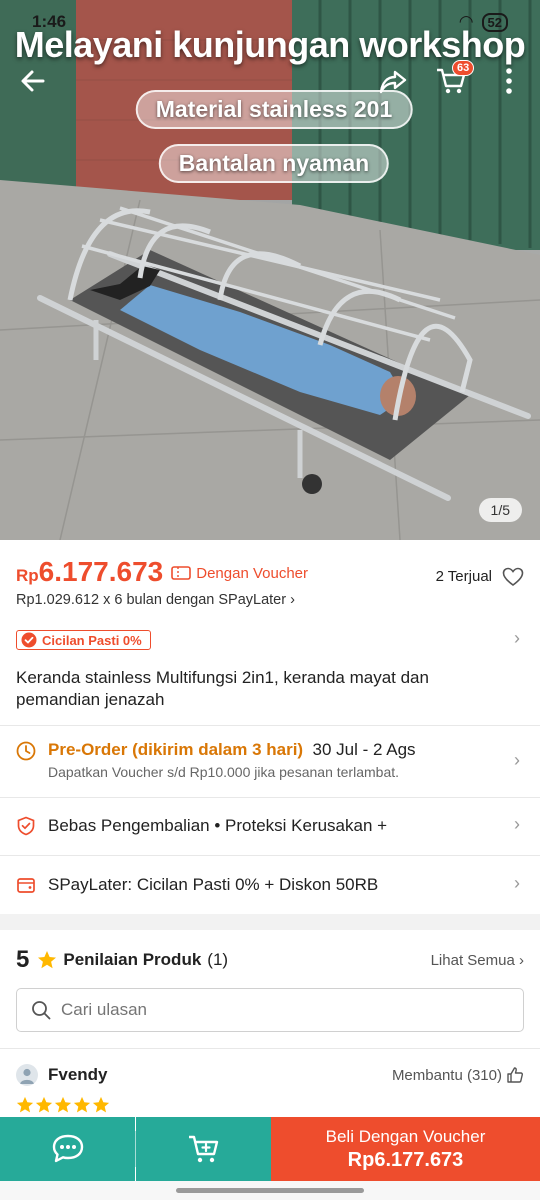 This screenshot has height=1200, width=540. What do you see at coordinates (41, 1010) in the screenshot?
I see `search-icon` at bounding box center [41, 1010].